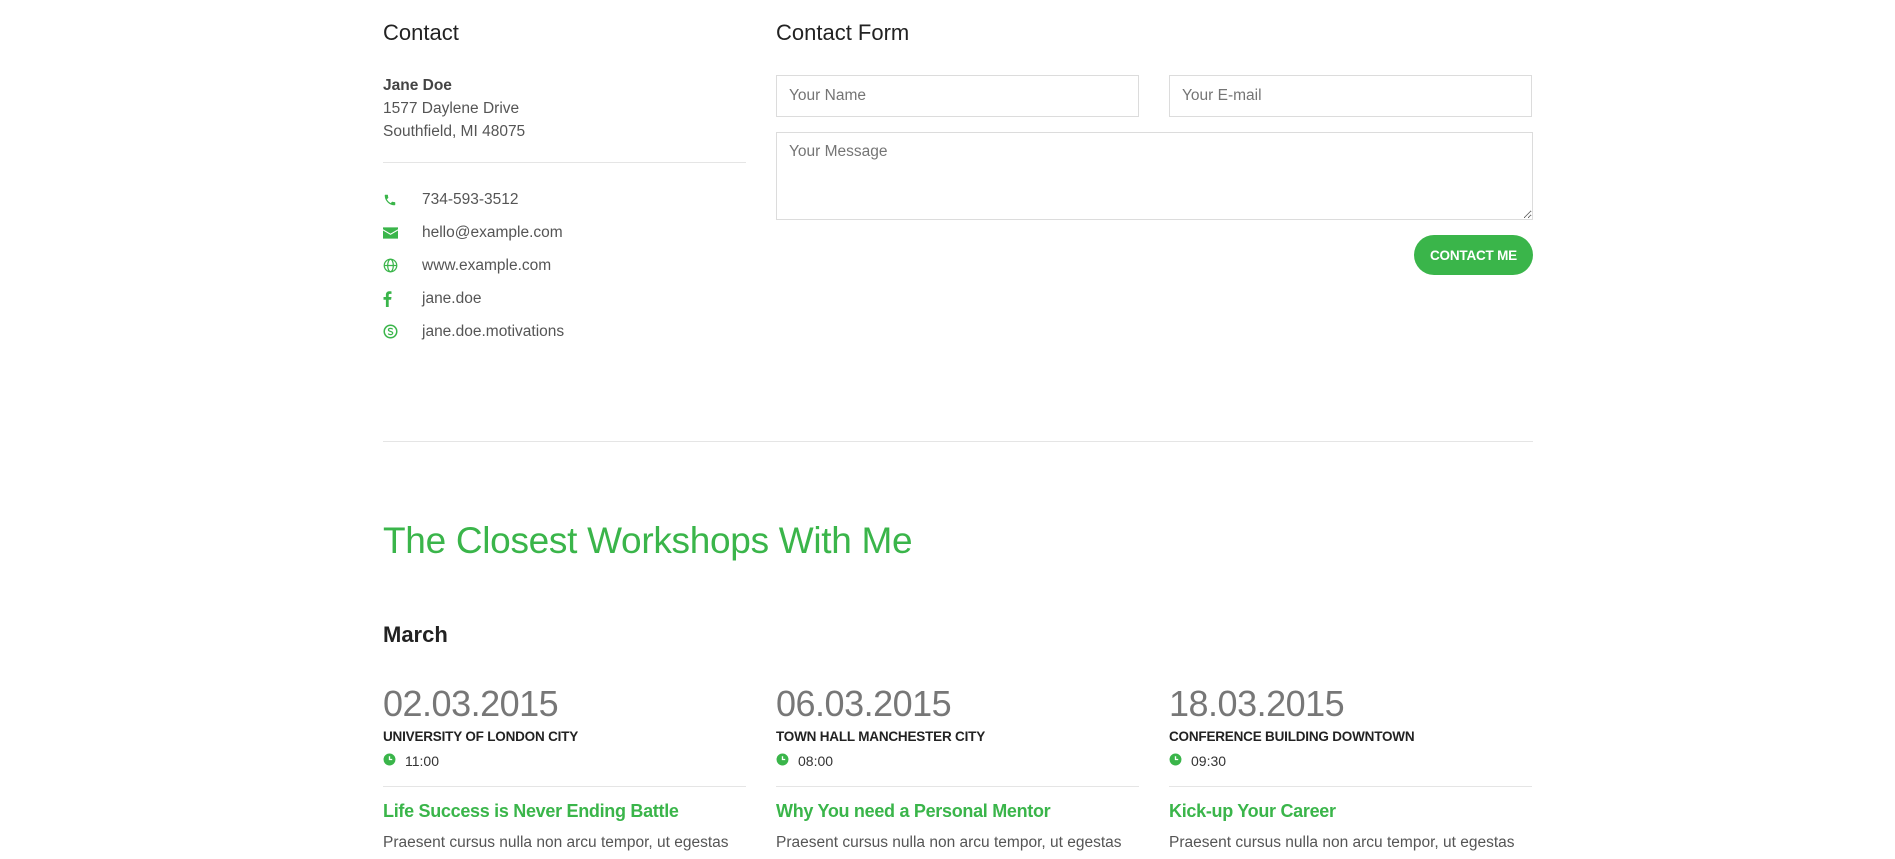  Describe the element at coordinates (816, 761) in the screenshot. I see `event-time-text: 08:00` at that location.